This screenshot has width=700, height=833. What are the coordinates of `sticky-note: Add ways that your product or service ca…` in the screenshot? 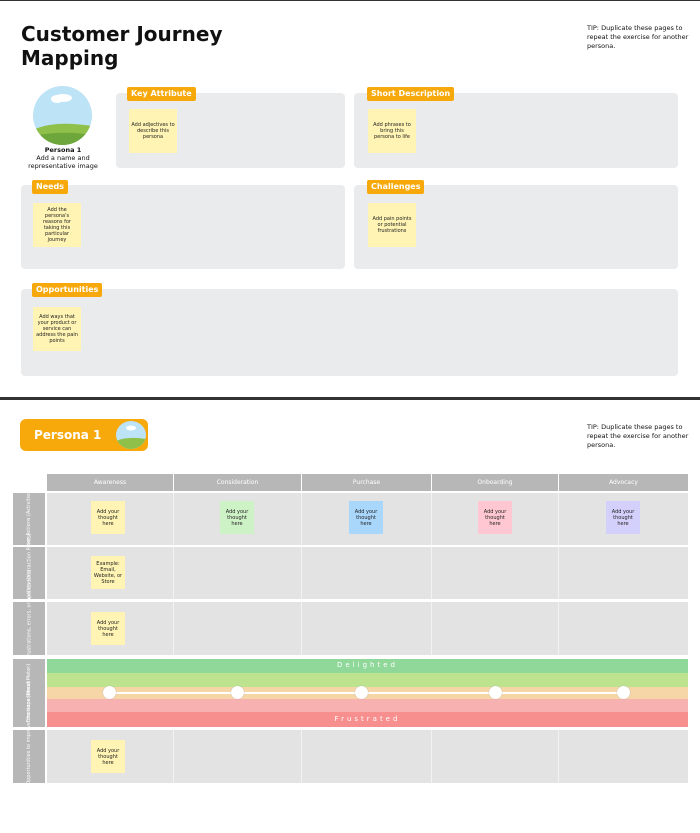 It's located at (57, 329).